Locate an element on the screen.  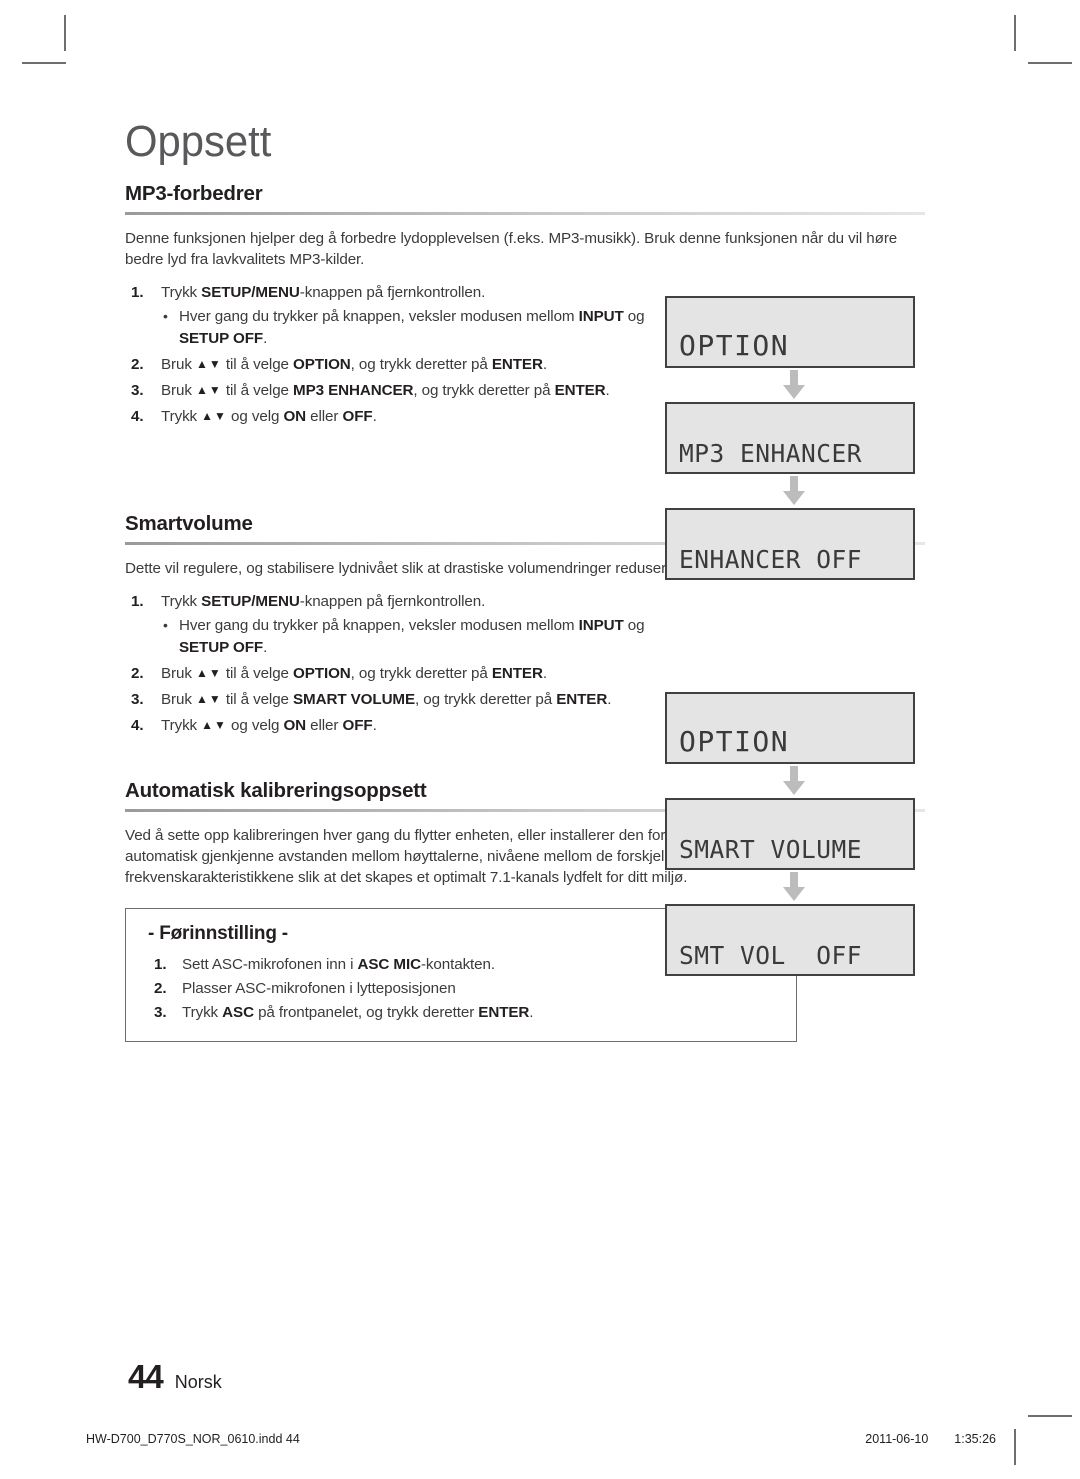
led-display-panel: SMART VOLUME is located at coordinates (790, 834).